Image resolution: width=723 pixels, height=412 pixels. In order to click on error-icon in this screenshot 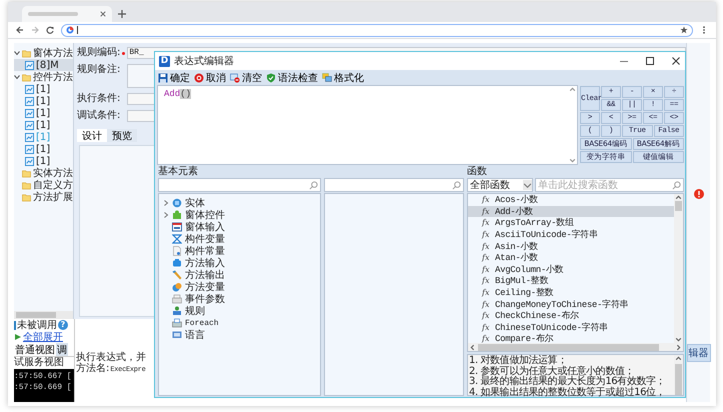, I will do `click(699, 193)`.